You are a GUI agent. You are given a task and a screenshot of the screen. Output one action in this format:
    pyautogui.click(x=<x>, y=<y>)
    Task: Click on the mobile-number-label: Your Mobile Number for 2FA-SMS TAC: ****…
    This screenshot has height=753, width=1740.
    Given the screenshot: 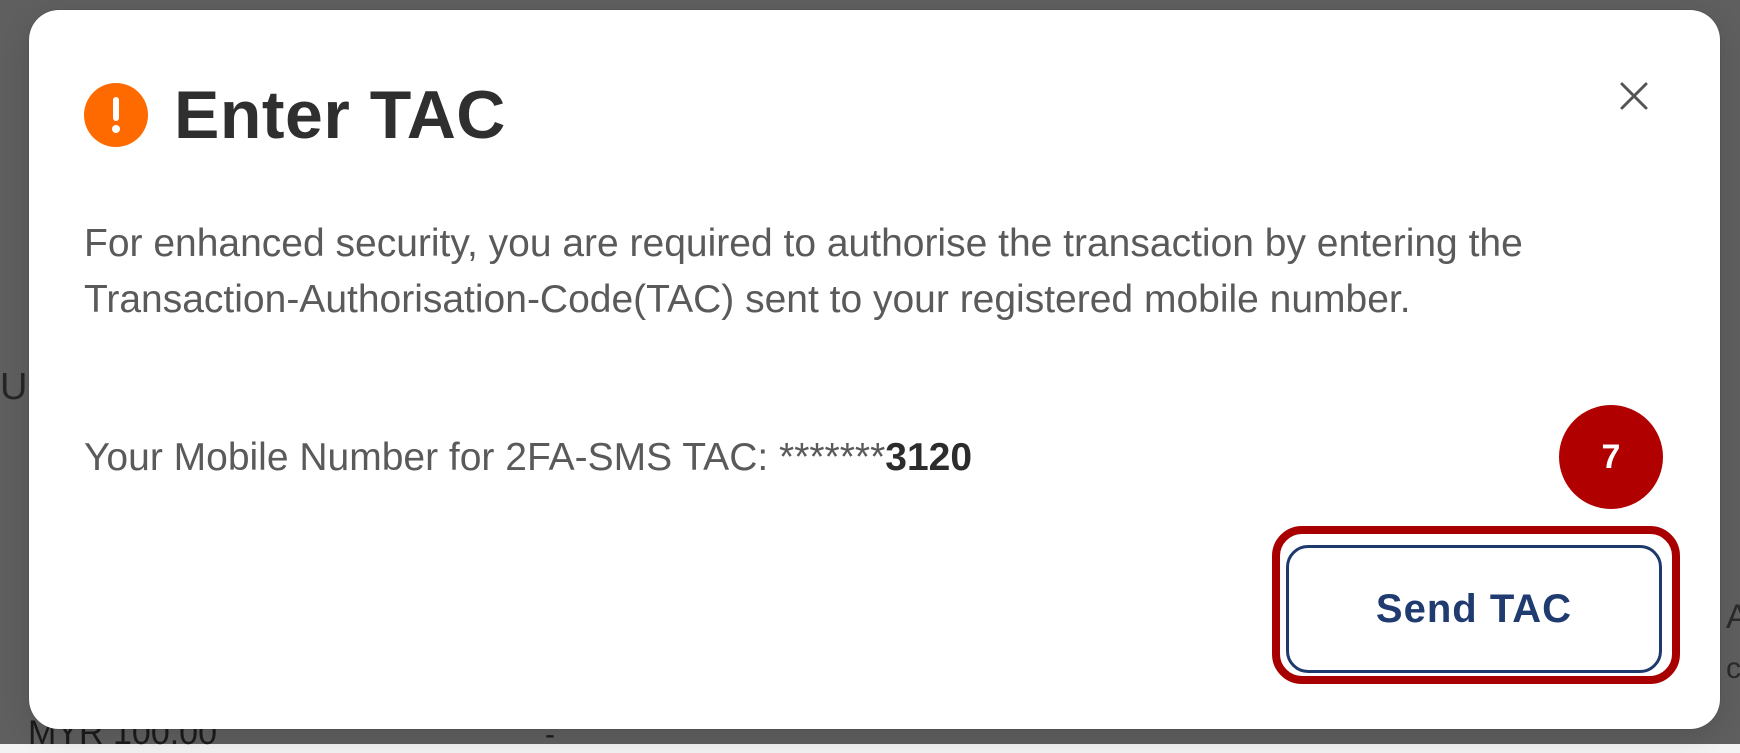 What is the action you would take?
    pyautogui.click(x=485, y=457)
    